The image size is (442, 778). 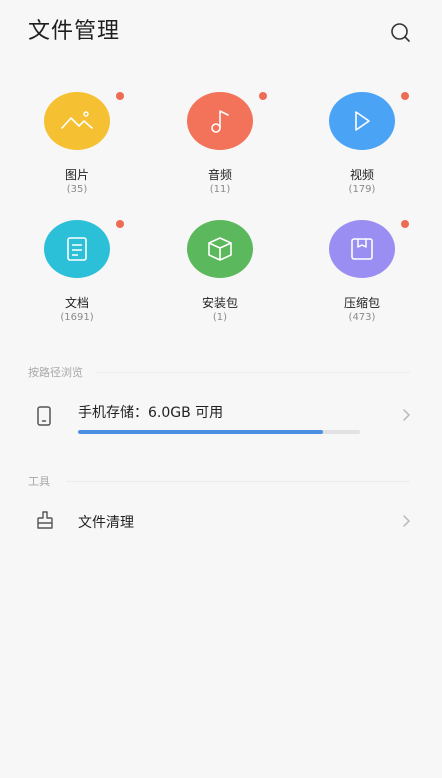 I want to click on play-icon, so click(x=362, y=121).